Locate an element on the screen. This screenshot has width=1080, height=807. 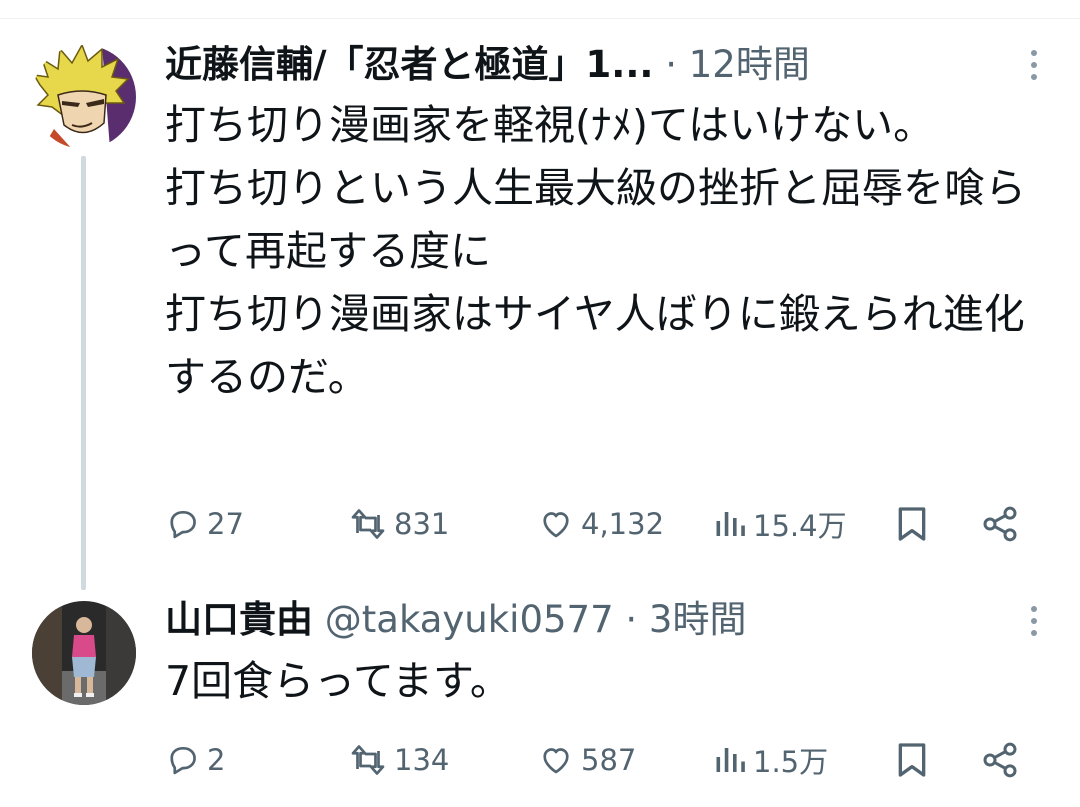
author-name: 山口貴由 is located at coordinates (239, 619).